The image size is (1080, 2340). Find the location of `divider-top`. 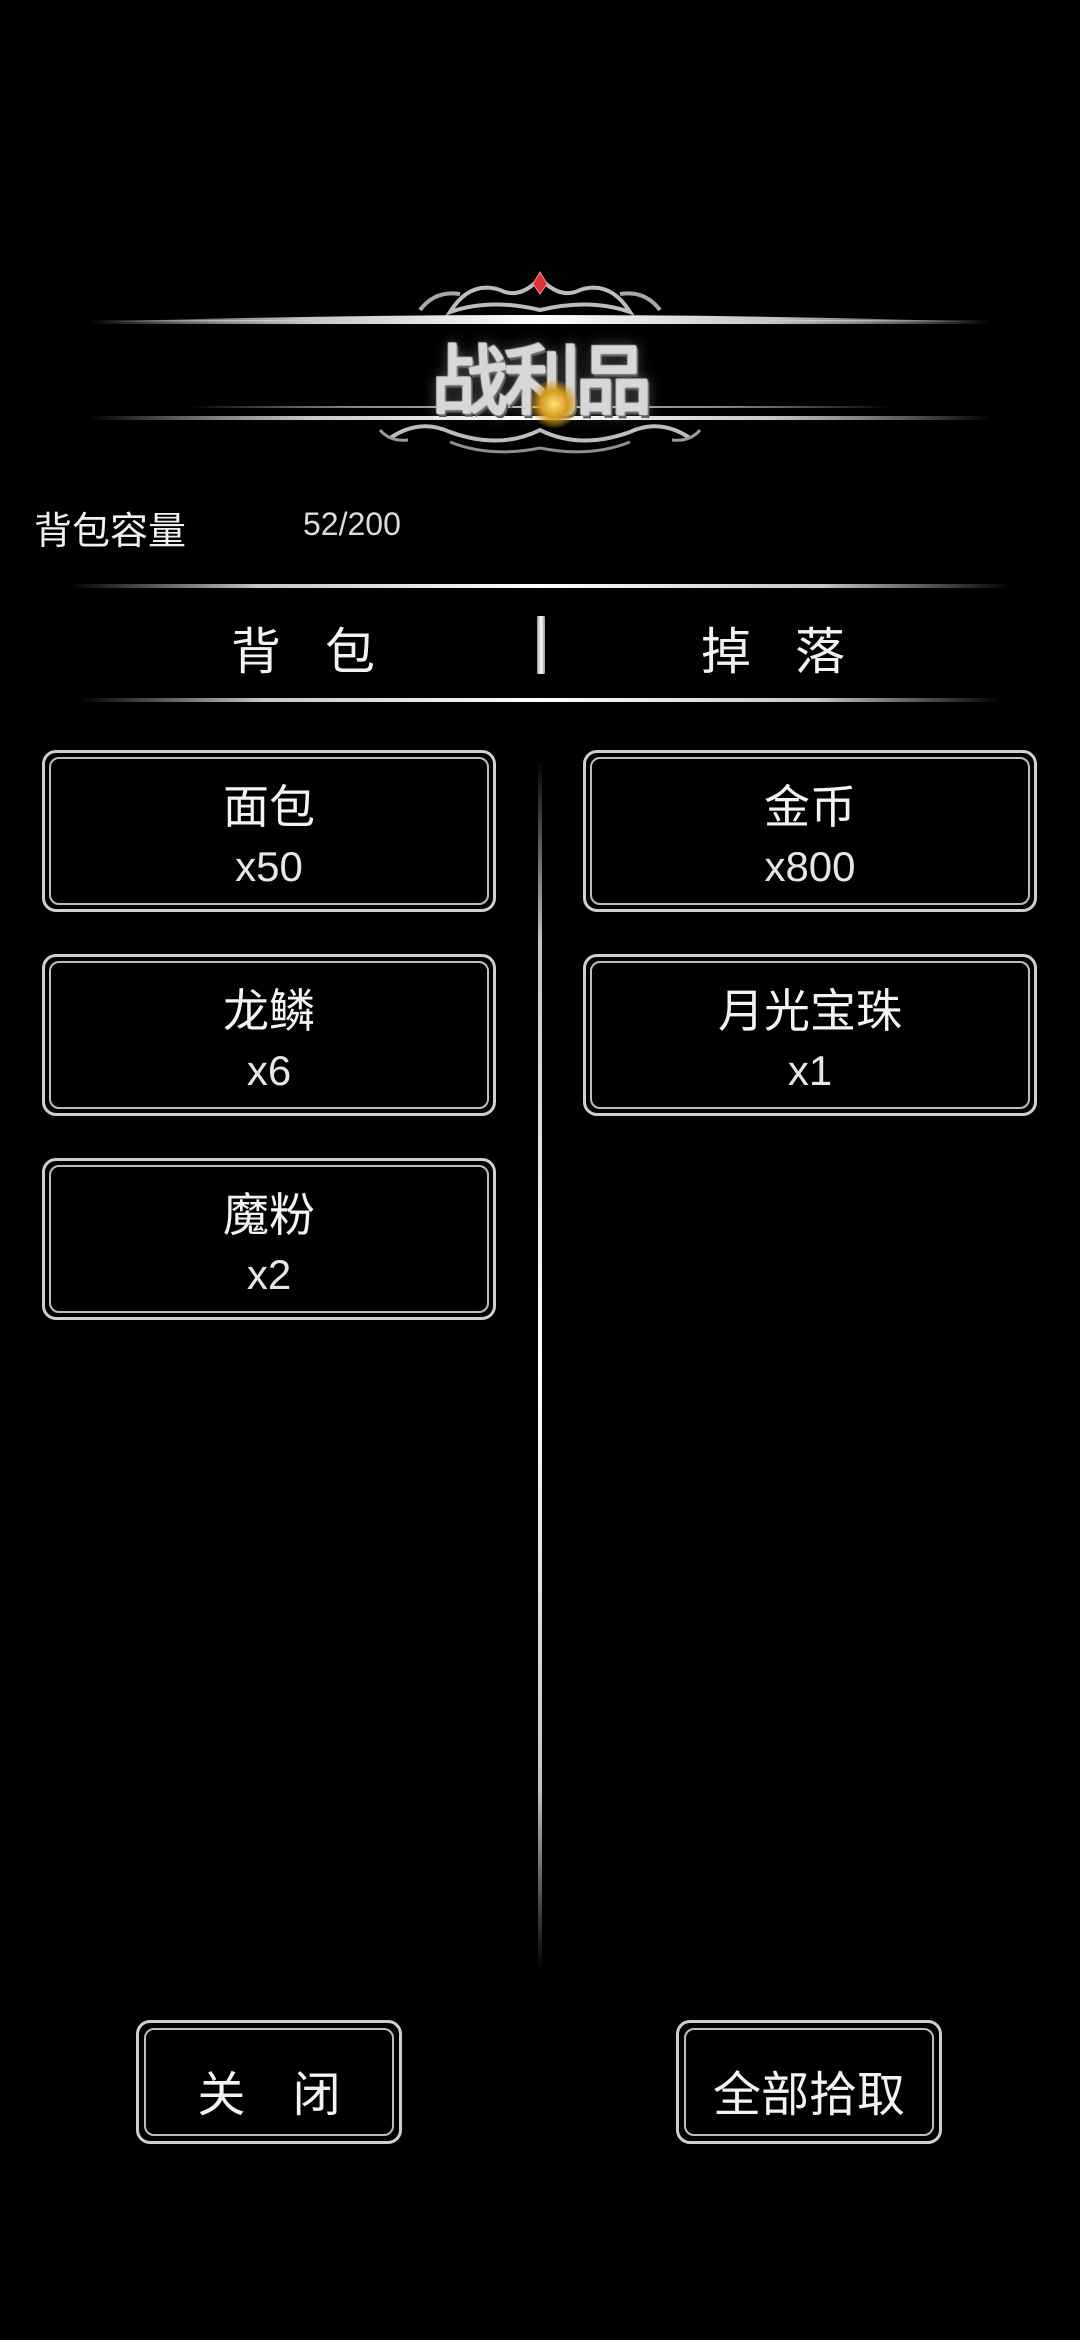

divider-top is located at coordinates (540, 586).